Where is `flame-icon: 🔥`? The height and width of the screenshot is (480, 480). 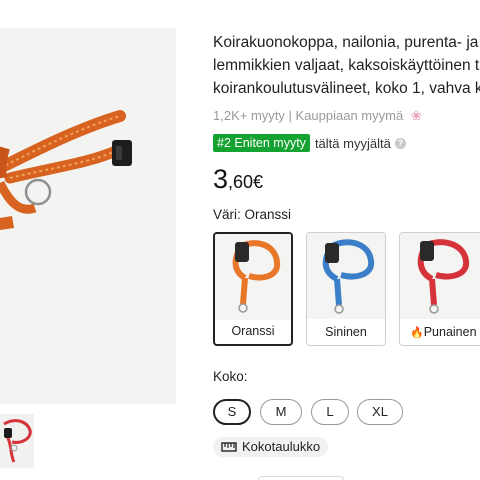 flame-icon: 🔥 is located at coordinates (417, 333).